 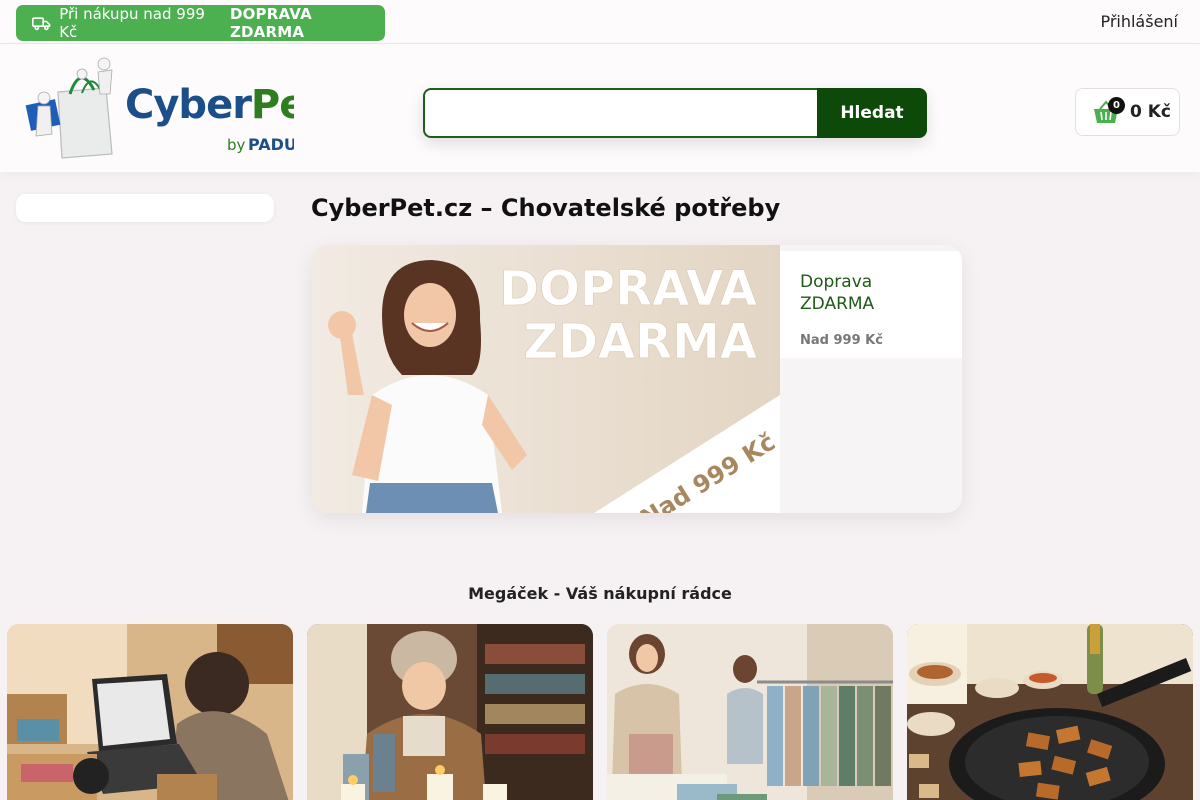 I want to click on truck-icon, so click(x=41, y=24).